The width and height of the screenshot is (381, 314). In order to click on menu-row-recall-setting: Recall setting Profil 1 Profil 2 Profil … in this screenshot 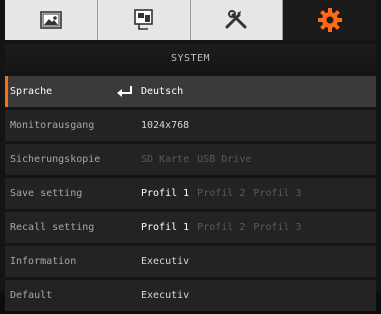, I will do `click(190, 227)`.